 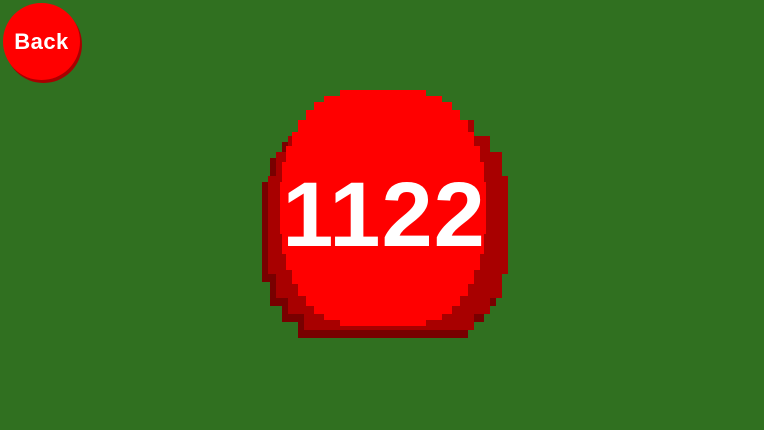 I want to click on back-button-label: Back, so click(x=41, y=41).